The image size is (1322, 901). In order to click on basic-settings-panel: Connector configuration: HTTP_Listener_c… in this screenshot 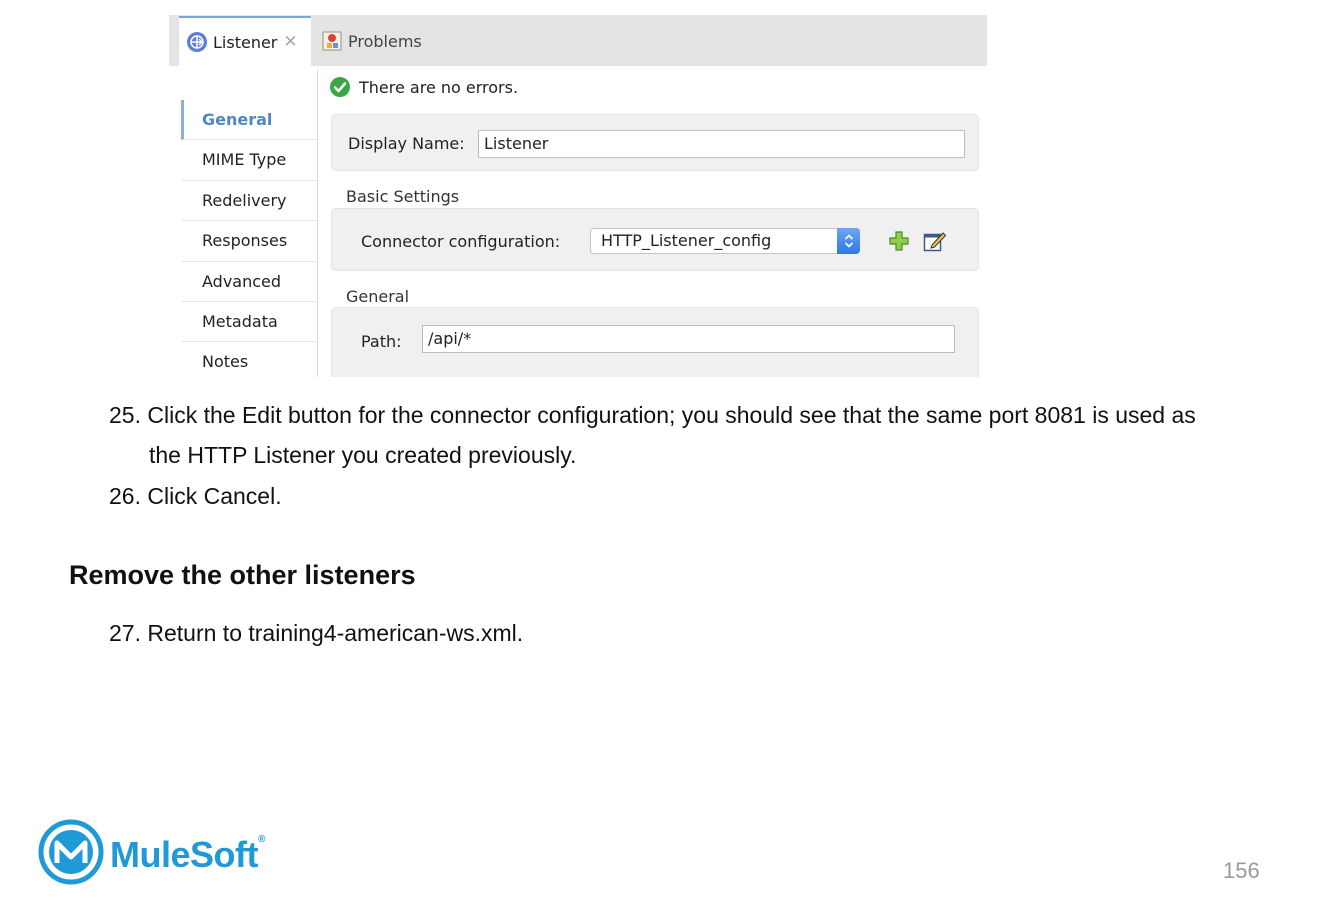, I will do `click(655, 239)`.